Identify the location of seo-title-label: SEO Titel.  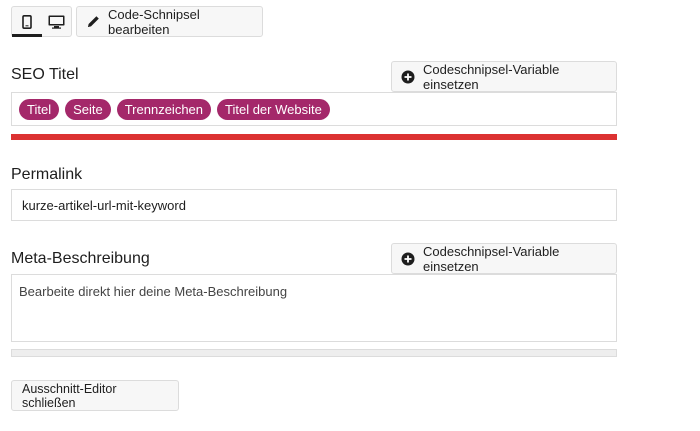
(45, 74).